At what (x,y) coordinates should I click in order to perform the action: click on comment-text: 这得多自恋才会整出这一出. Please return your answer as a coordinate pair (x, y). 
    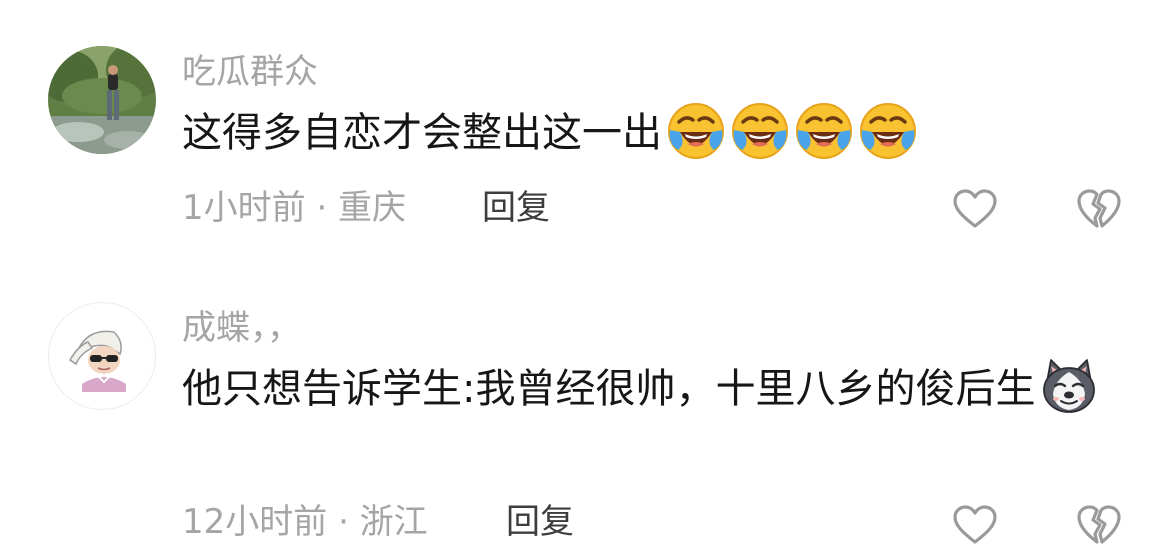
    Looking at the image, I should click on (652, 132).